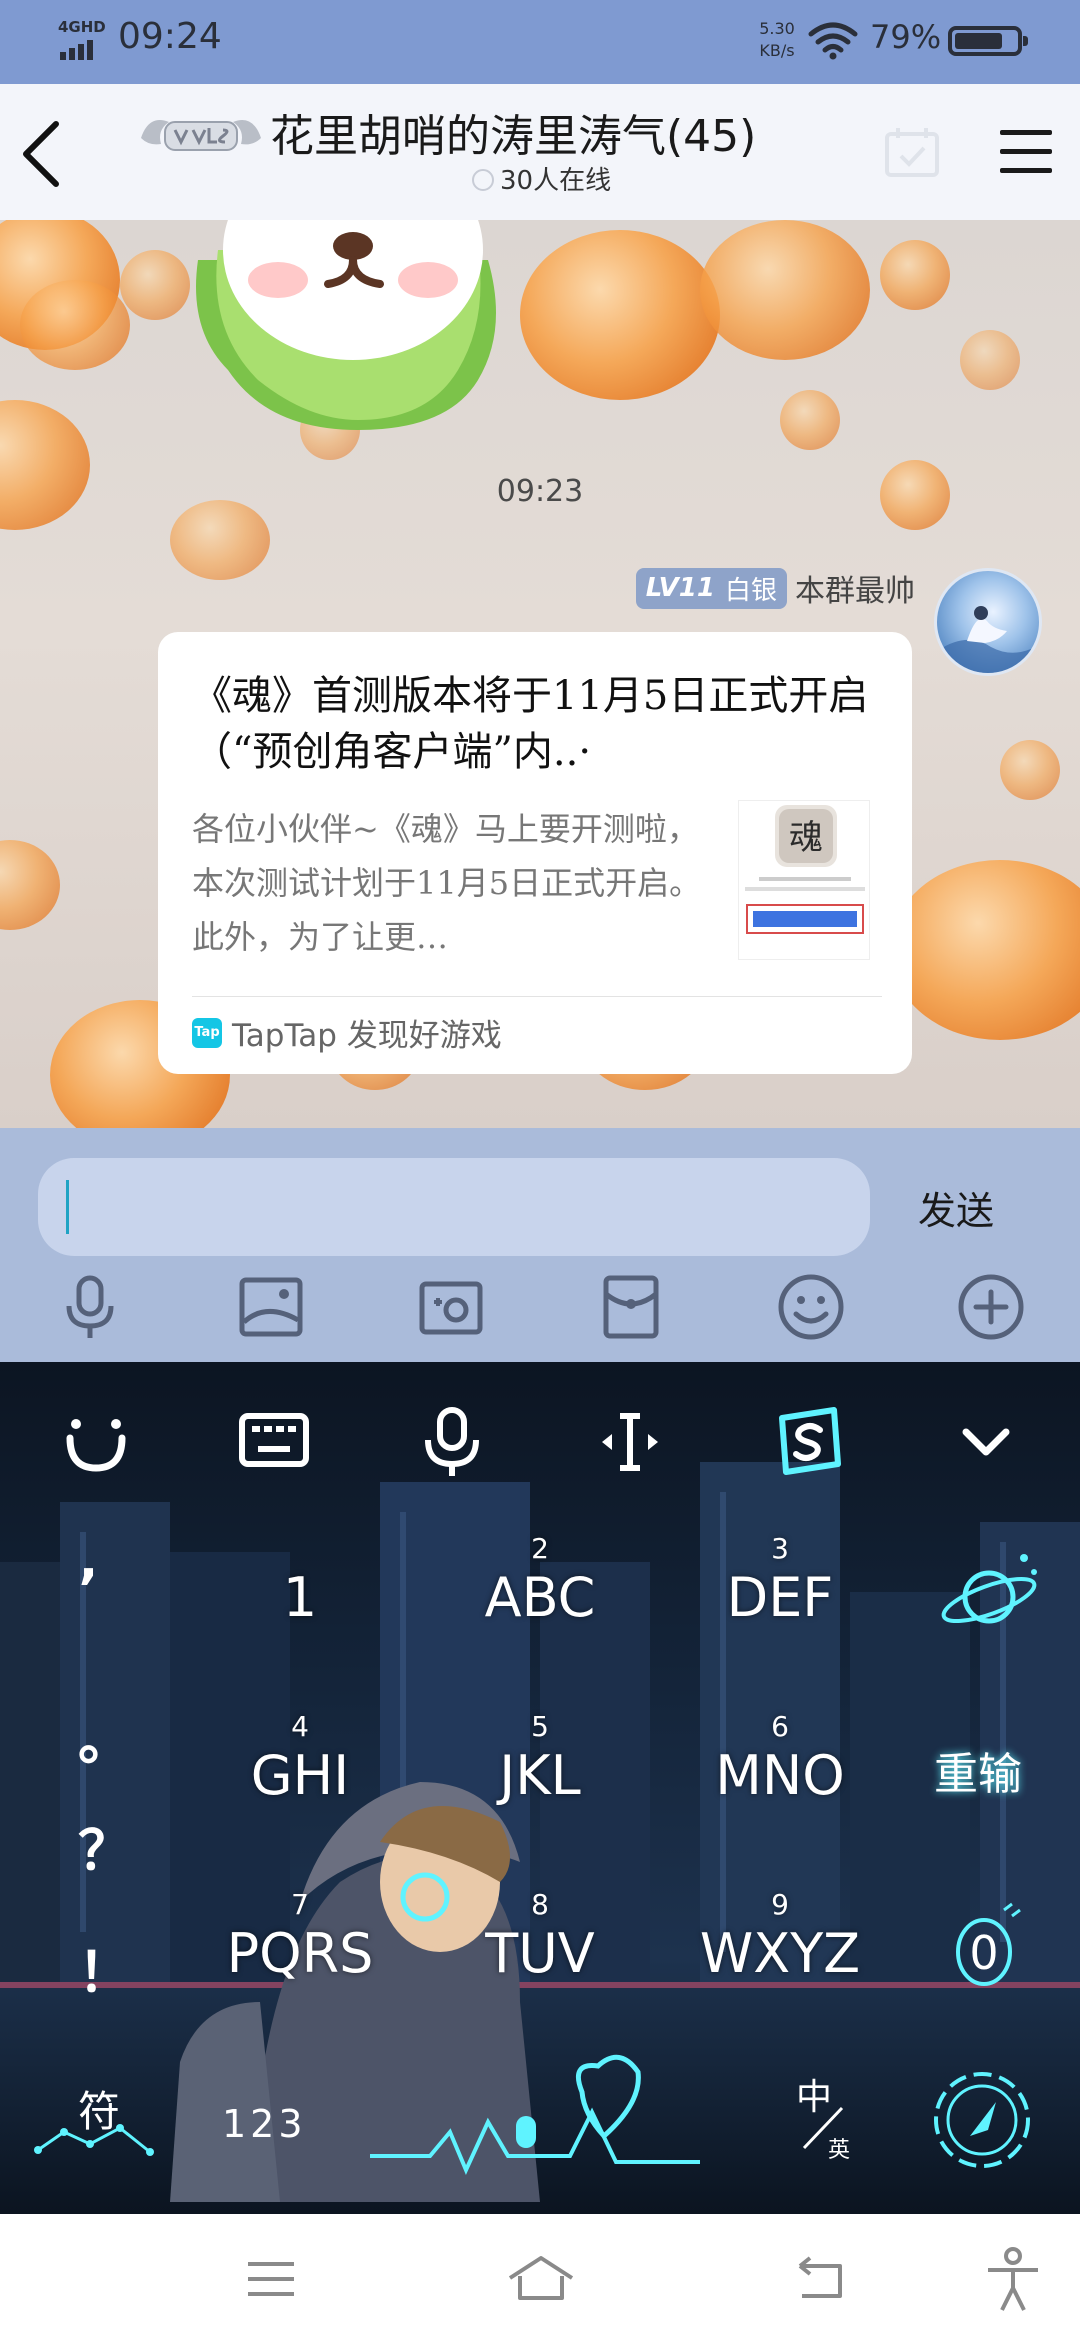 The width and height of the screenshot is (1080, 2340). What do you see at coordinates (833, 41) in the screenshot?
I see `wifi-icon` at bounding box center [833, 41].